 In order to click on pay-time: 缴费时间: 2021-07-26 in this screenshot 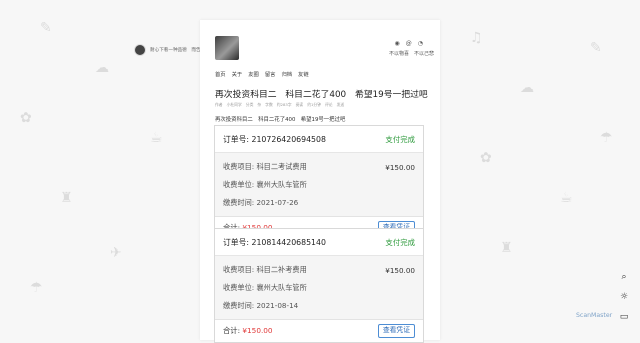, I will do `click(261, 202)`.